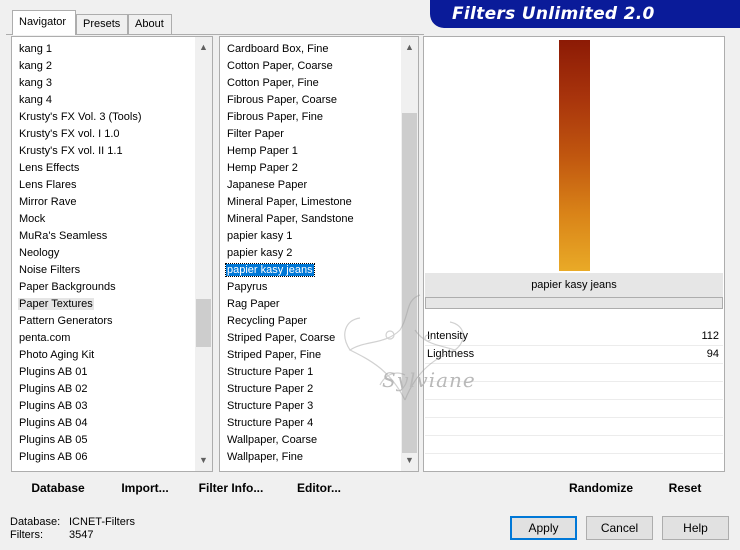  What do you see at coordinates (104, 372) in the screenshot?
I see `list-item: Plugins AB 01` at bounding box center [104, 372].